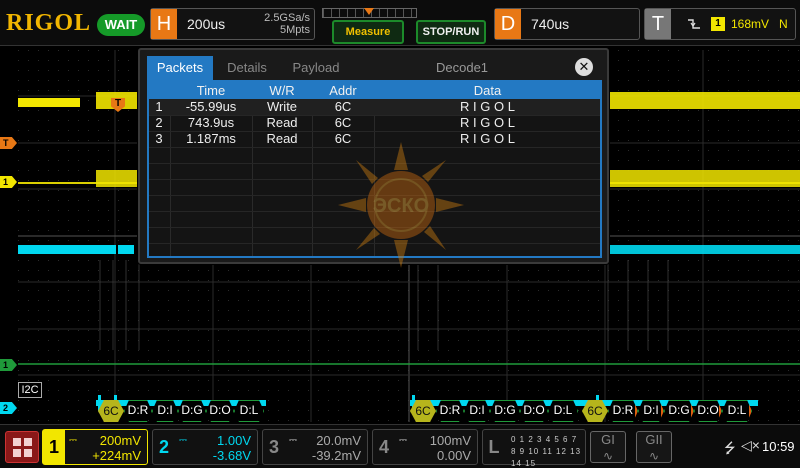 The width and height of the screenshot is (800, 468). I want to click on ch2-settings: 2 ⎓ 1.00V -3.68V, so click(205, 447).